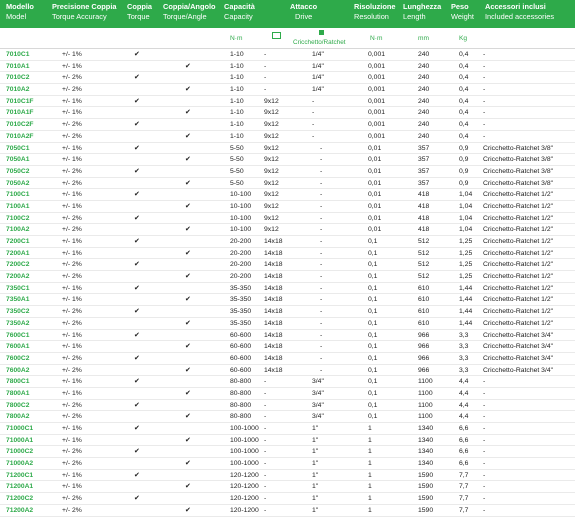 The height and width of the screenshot is (522, 575). What do you see at coordinates (463, 38) in the screenshot?
I see `weight-unit: Kg` at bounding box center [463, 38].